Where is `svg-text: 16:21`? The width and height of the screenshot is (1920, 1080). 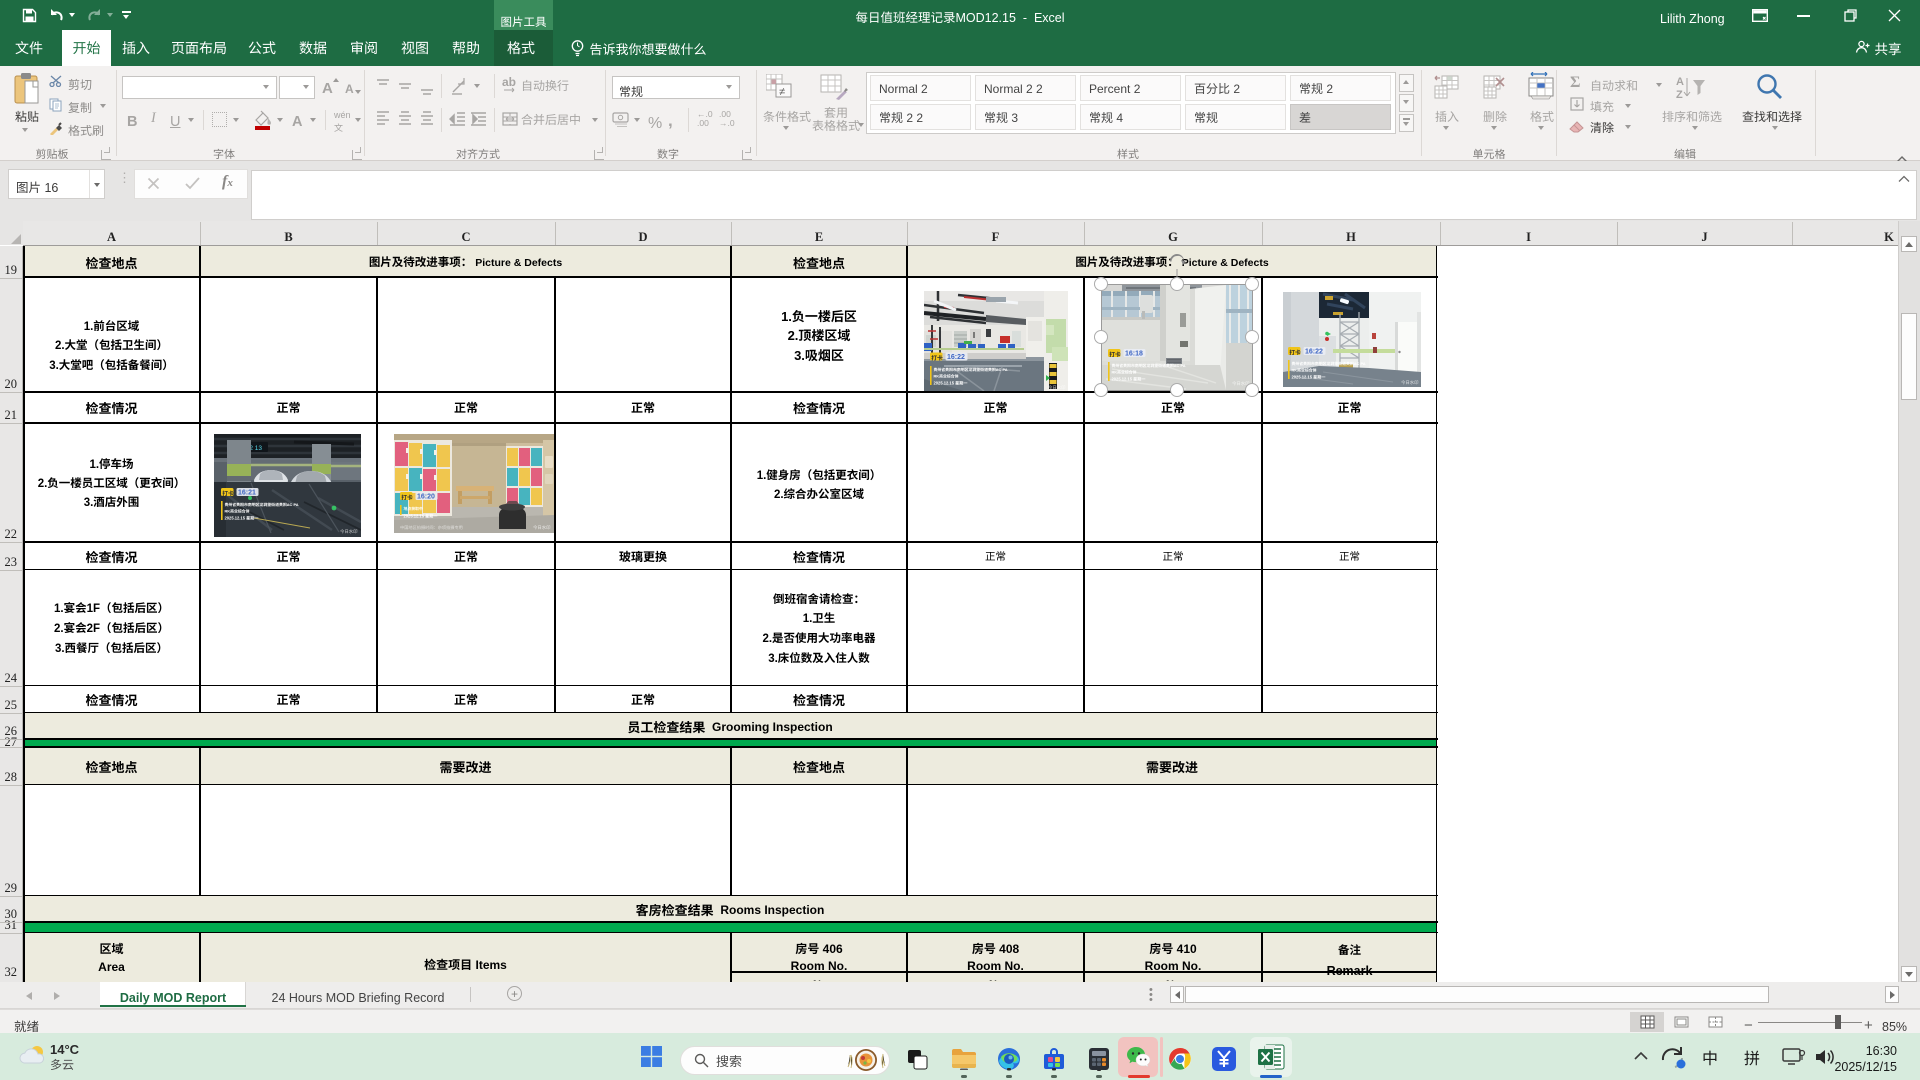 svg-text: 16:21 is located at coordinates (247, 493).